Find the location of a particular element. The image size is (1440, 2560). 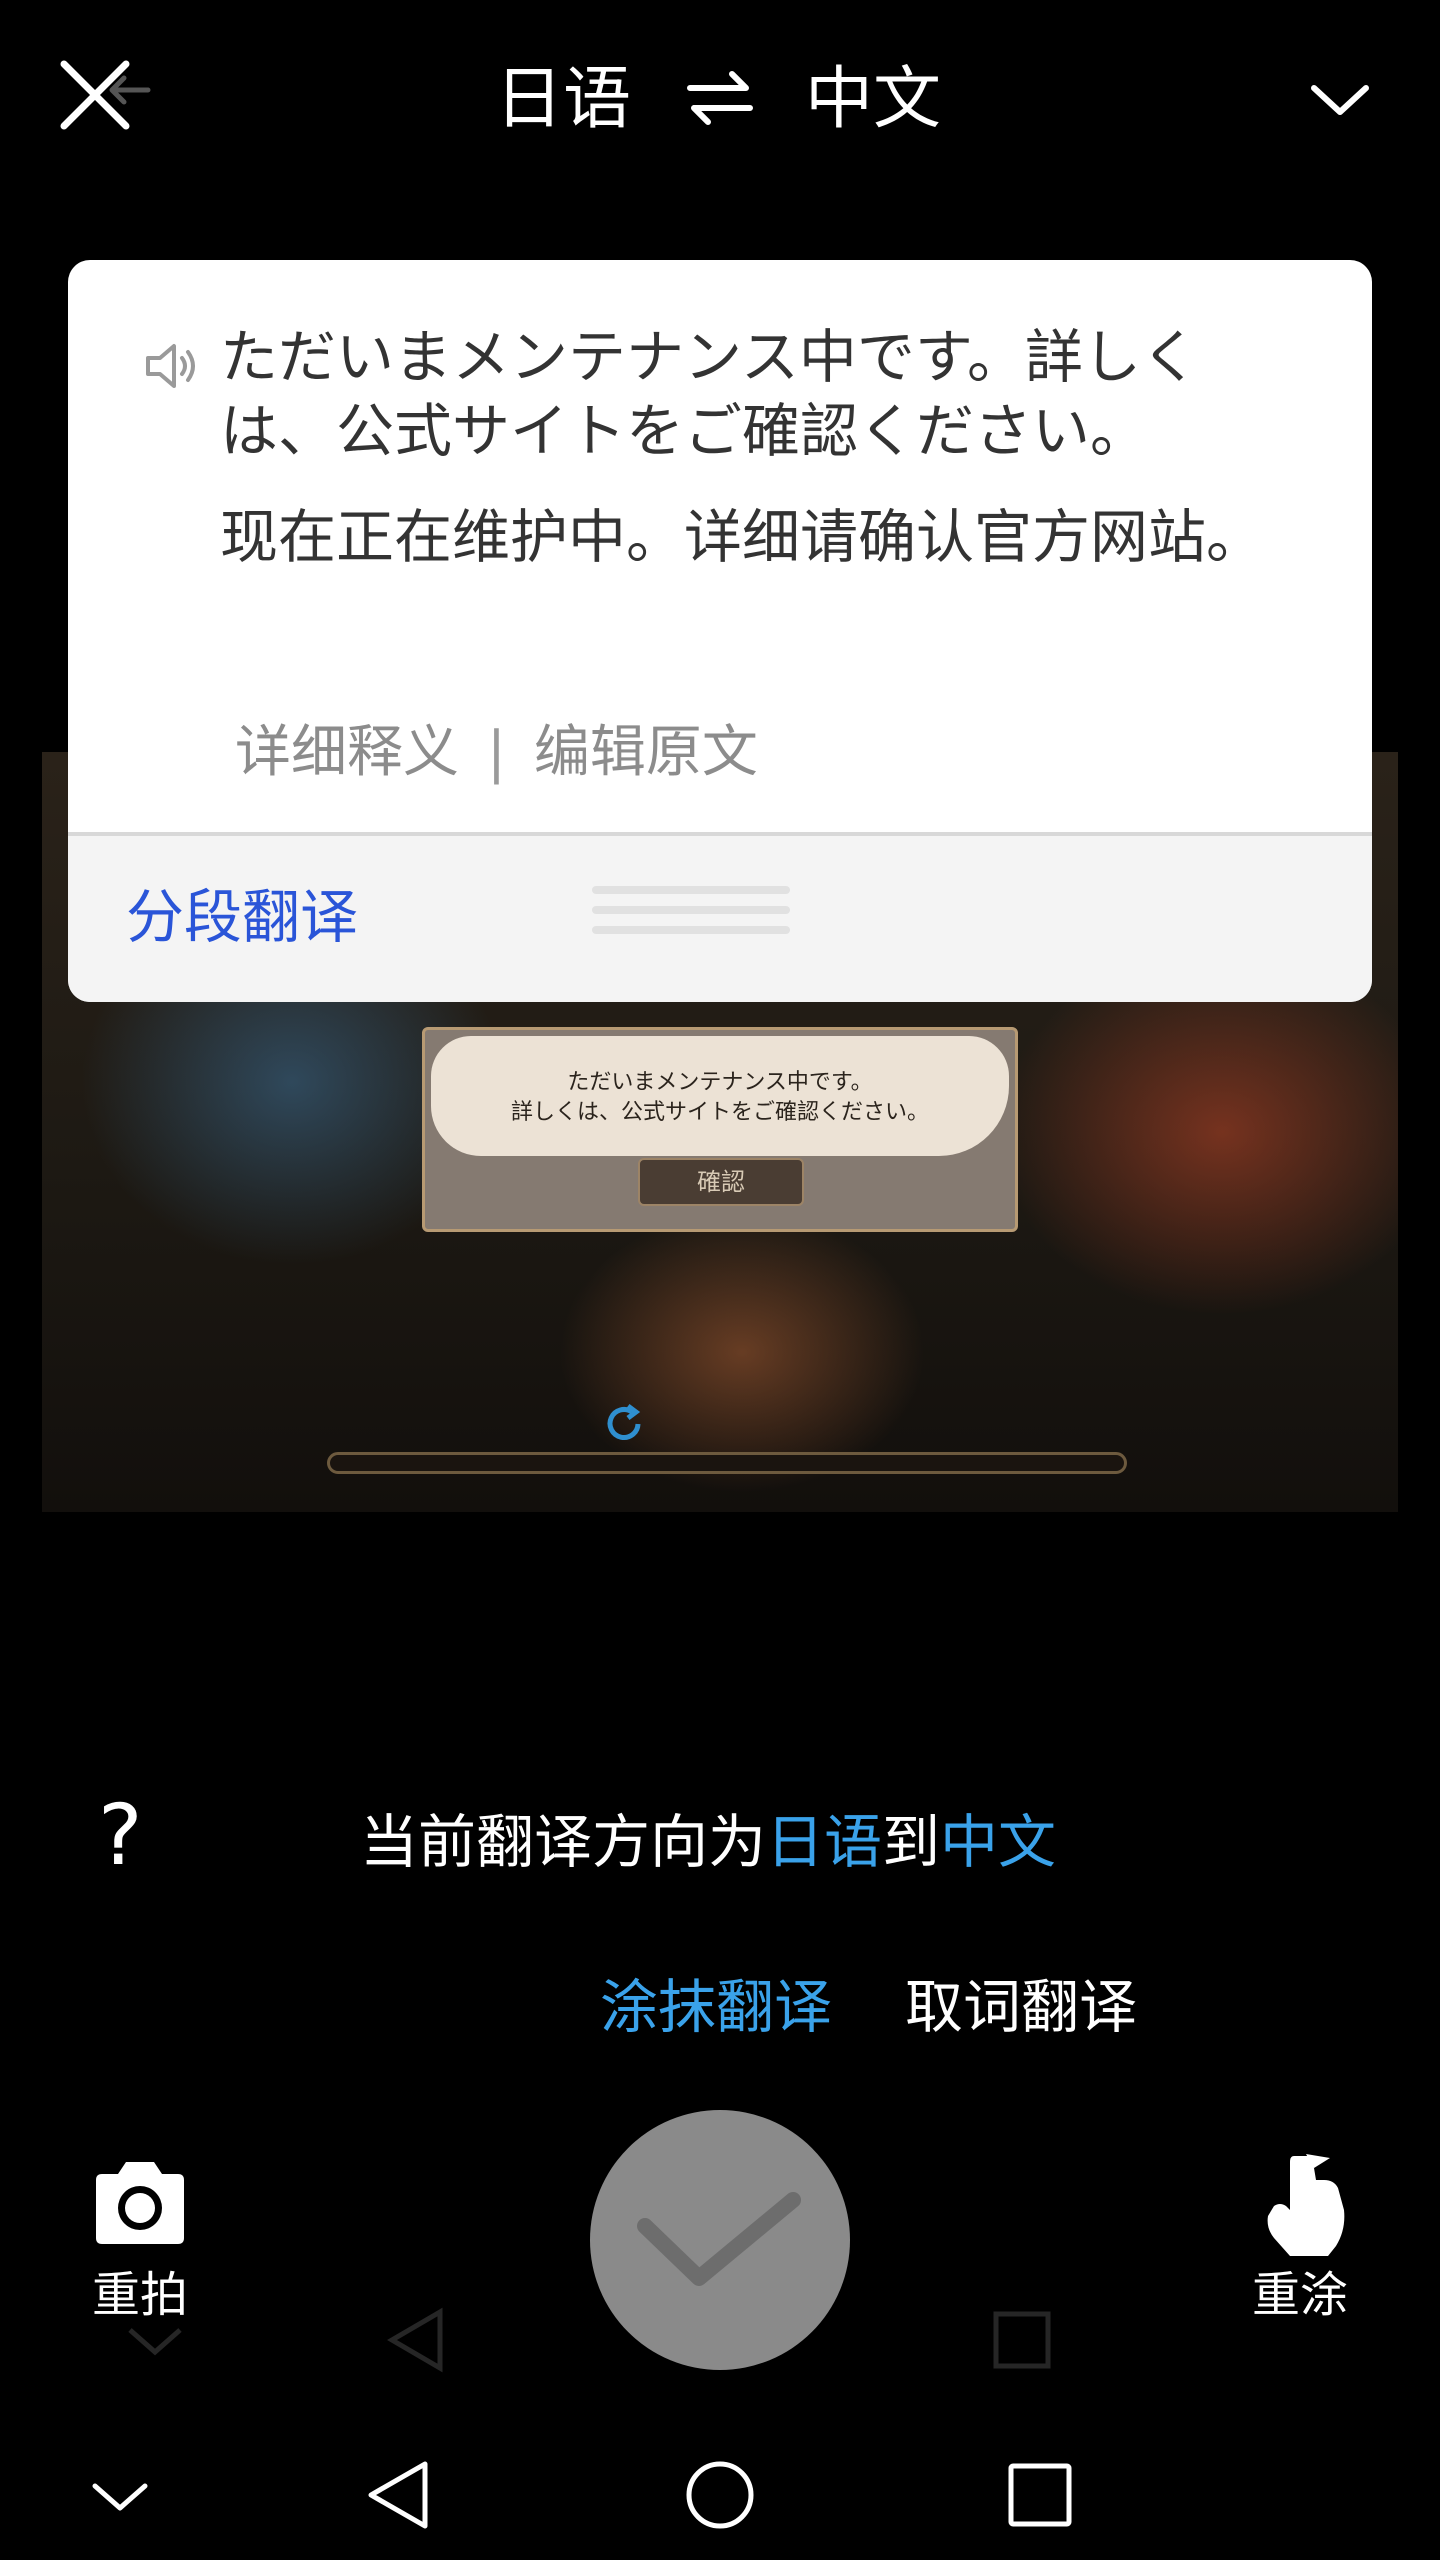

repaint-button: 重涂 is located at coordinates (1300, 2235).